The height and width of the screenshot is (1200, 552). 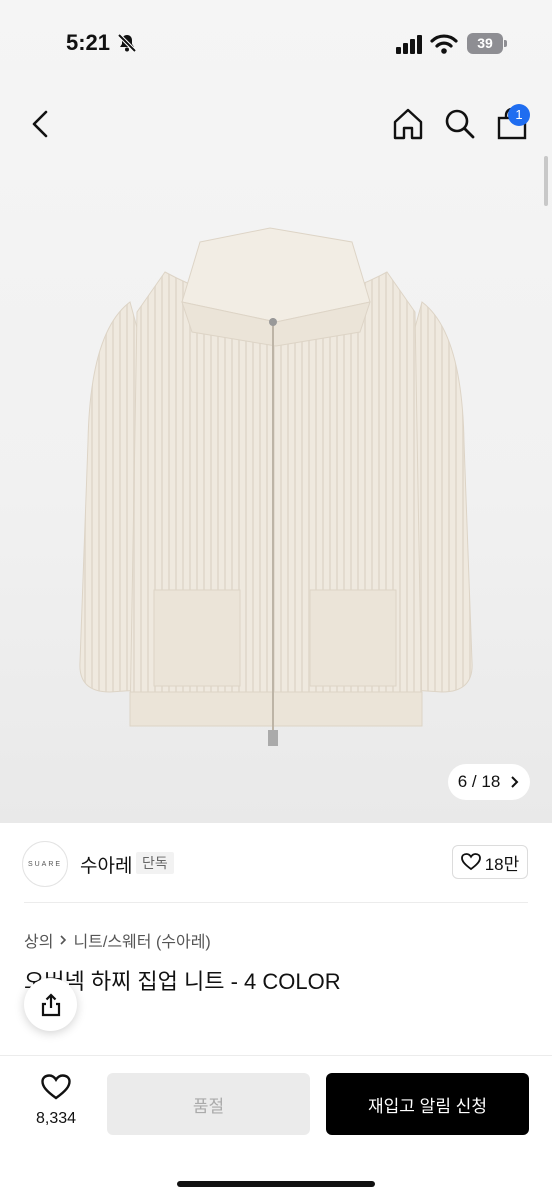 I want to click on home-indicator, so click(x=276, y=1184).